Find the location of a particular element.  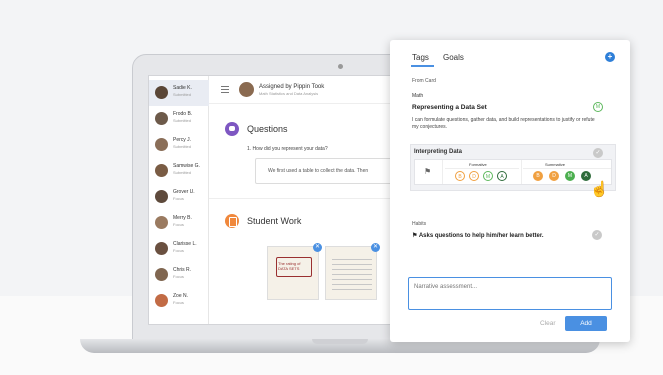

student-item: Samwise G. Submitted is located at coordinates (179, 171).